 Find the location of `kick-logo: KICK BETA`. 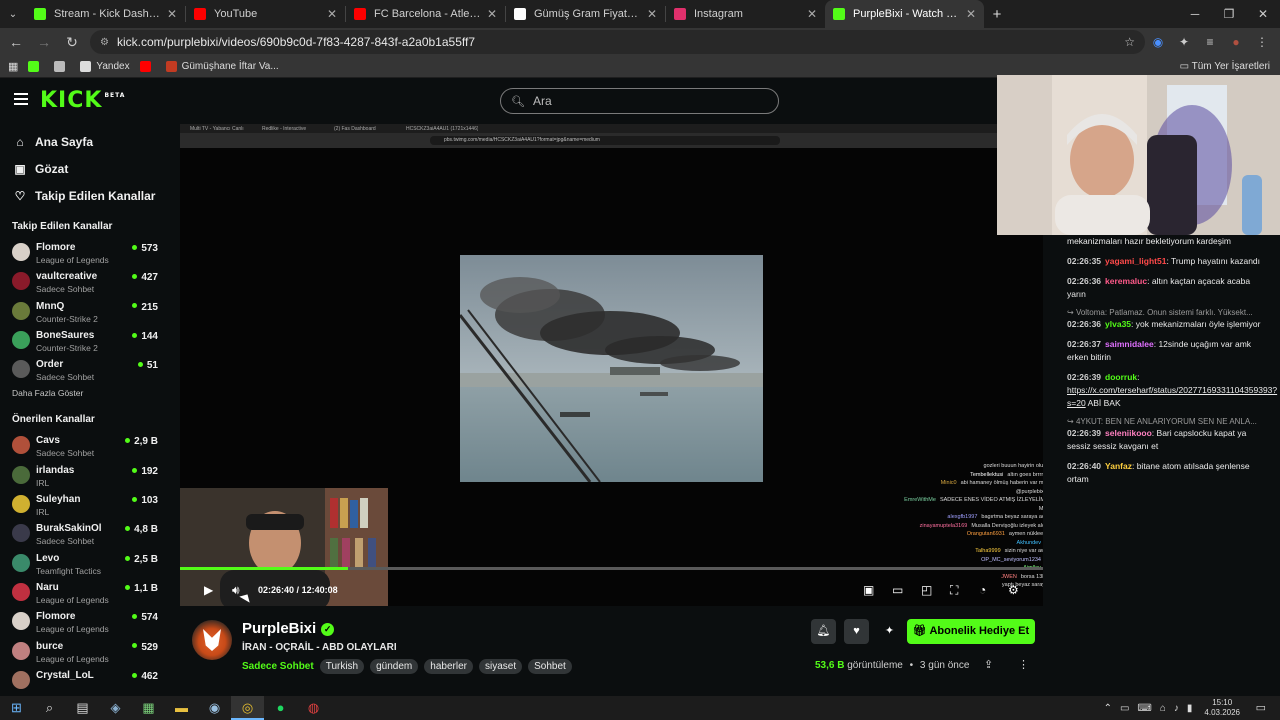

kick-logo: KICK BETA is located at coordinates (82, 100).